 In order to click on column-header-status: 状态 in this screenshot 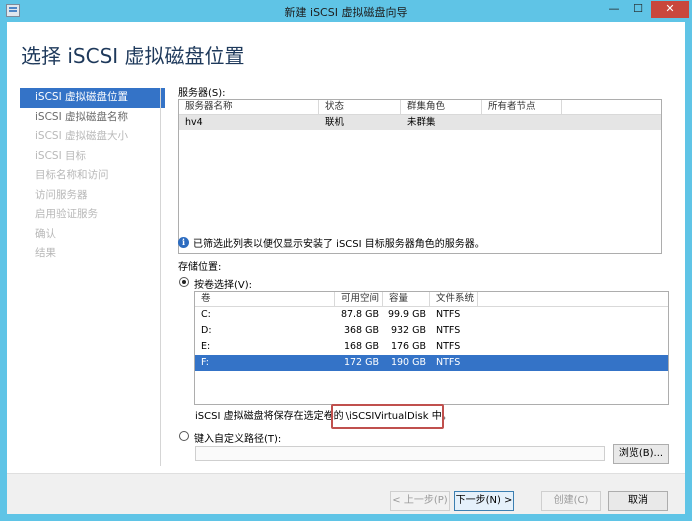, I will do `click(360, 107)`.